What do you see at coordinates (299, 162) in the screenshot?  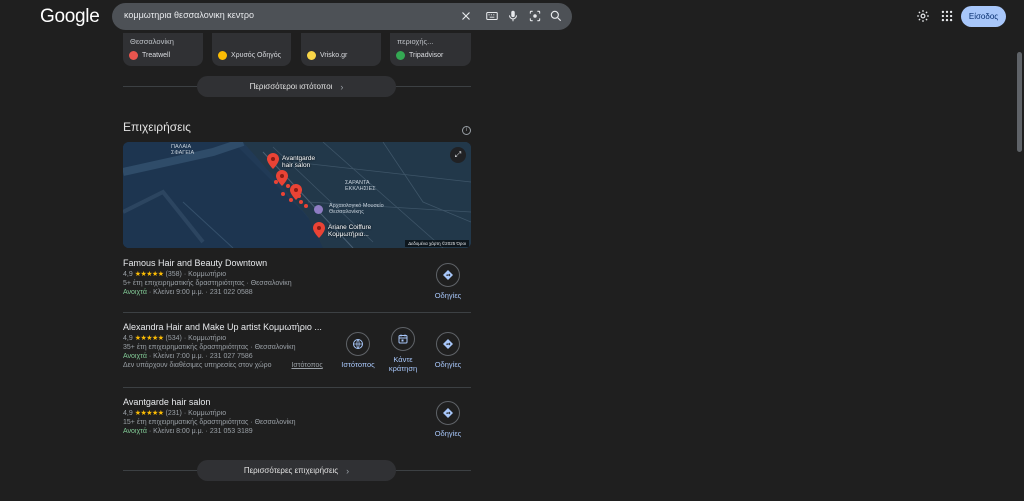 I see `map-pin-label-avantgarde: Avantgarde hair salon` at bounding box center [299, 162].